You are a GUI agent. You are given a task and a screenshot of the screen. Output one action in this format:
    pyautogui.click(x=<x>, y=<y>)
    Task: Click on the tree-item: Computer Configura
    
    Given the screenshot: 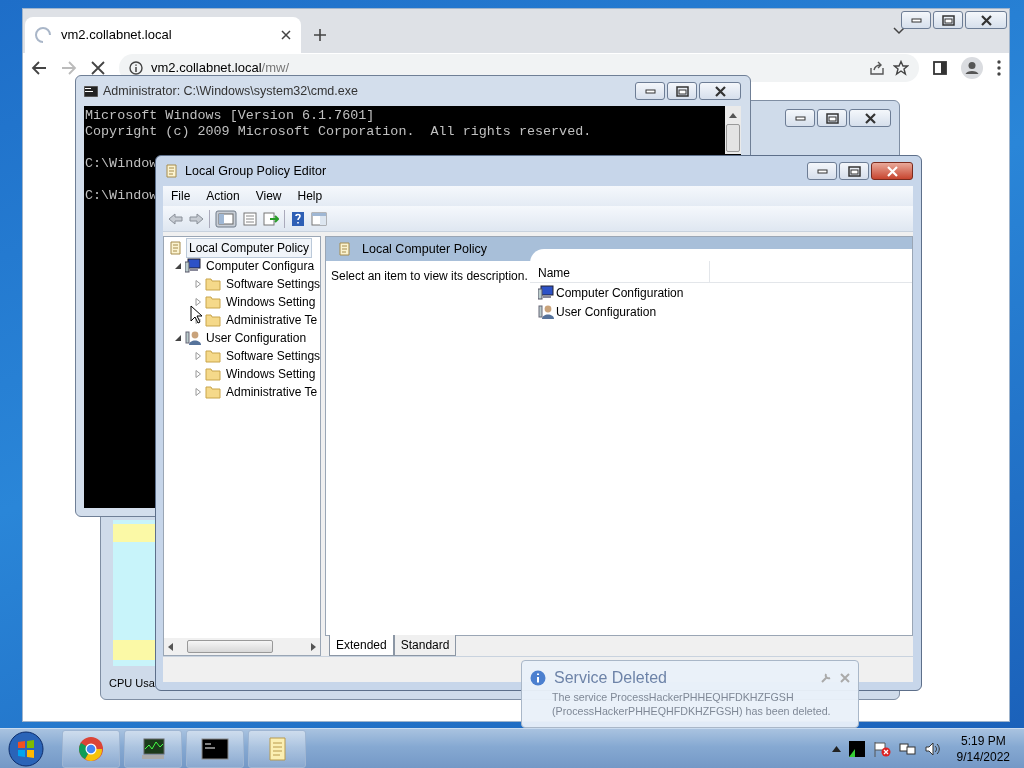 What is the action you would take?
    pyautogui.click(x=260, y=266)
    